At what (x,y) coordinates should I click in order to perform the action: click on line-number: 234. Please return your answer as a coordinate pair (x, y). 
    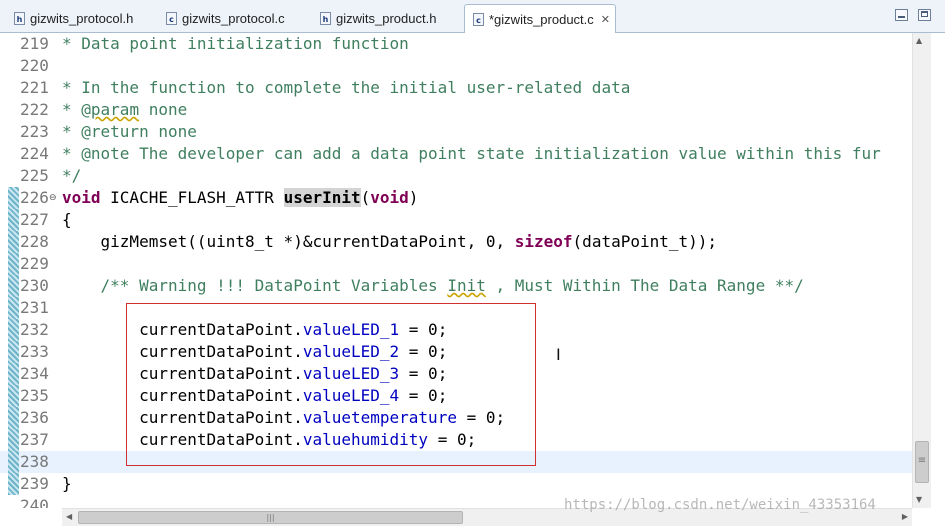
    Looking at the image, I should click on (34, 373).